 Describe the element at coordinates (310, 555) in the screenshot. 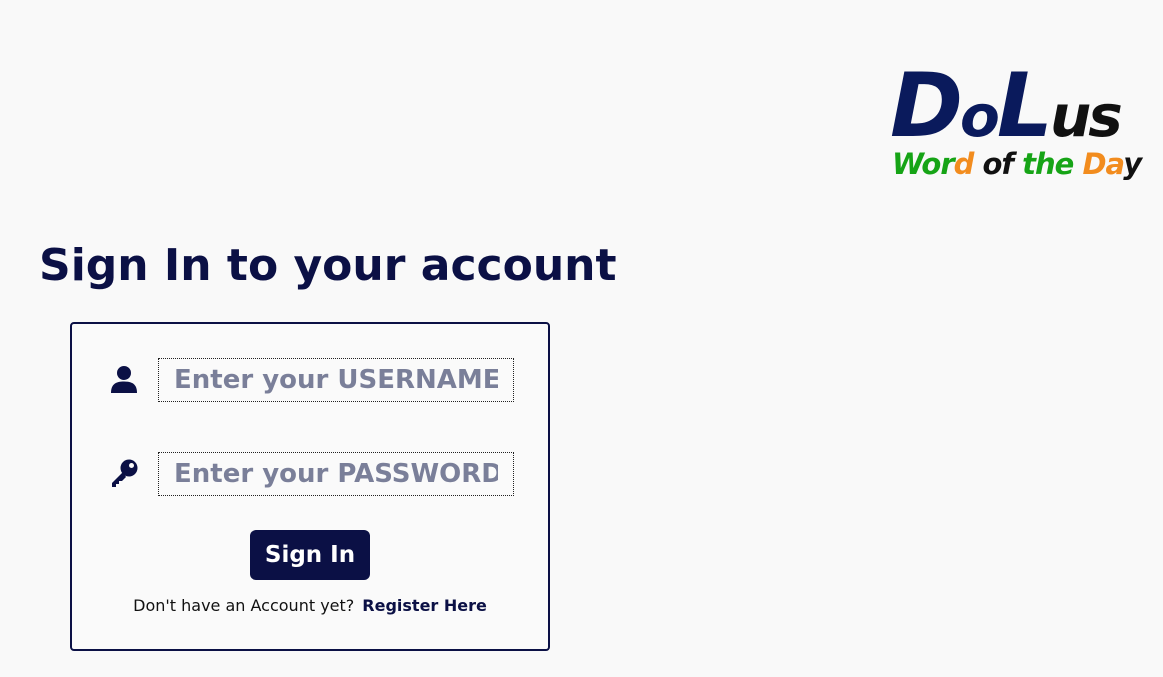

I see `sign-in-button: Sign In` at that location.